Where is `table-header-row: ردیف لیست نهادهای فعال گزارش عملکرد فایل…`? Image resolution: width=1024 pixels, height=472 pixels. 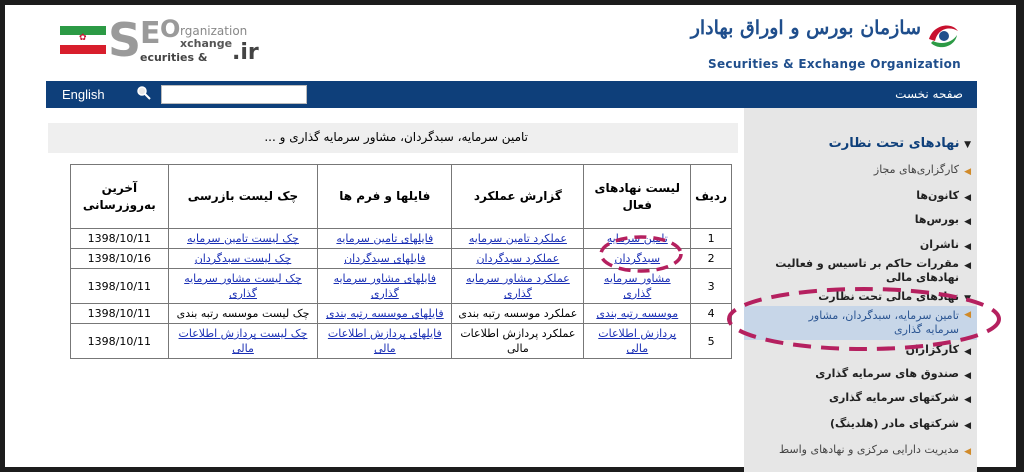
table-header-row: ردیف لیست نهادهای فعال گزارش عملکرد فایل… is located at coordinates (401, 196).